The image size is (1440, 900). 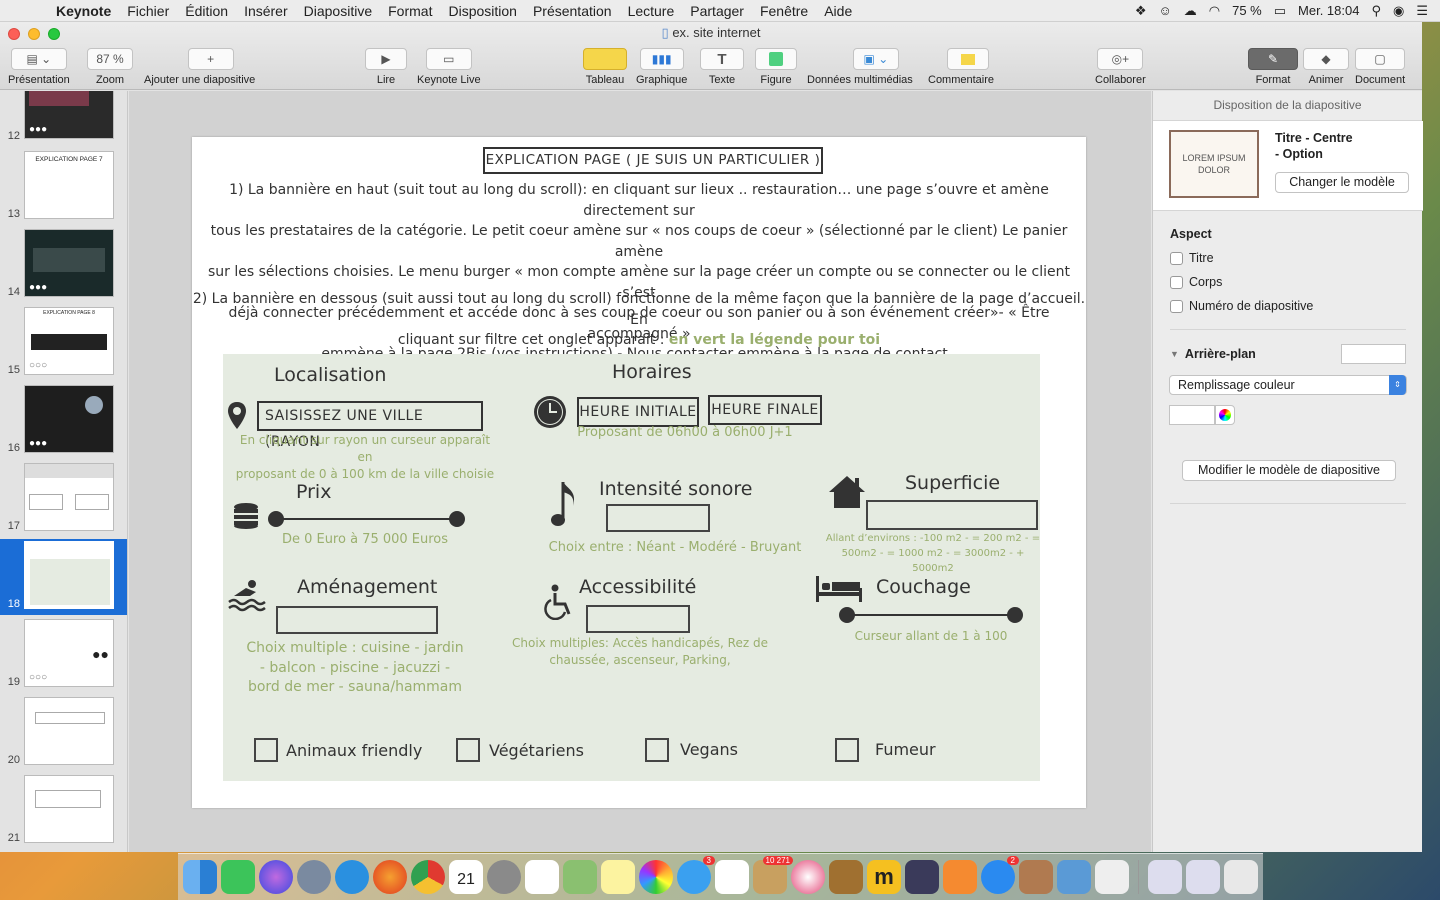 What do you see at coordinates (1000, 875) in the screenshot?
I see `app-store-icon: 2` at bounding box center [1000, 875].